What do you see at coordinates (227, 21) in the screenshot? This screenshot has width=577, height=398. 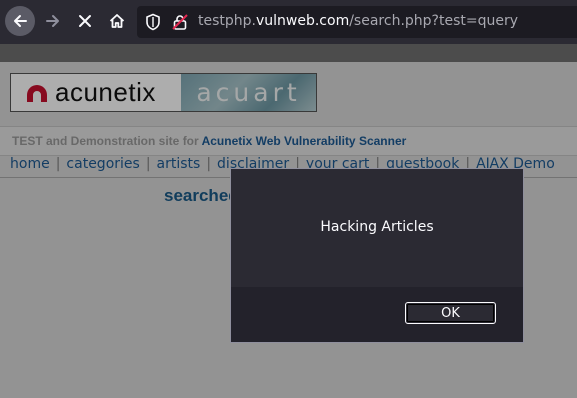 I see `url-host: testphp.` at bounding box center [227, 21].